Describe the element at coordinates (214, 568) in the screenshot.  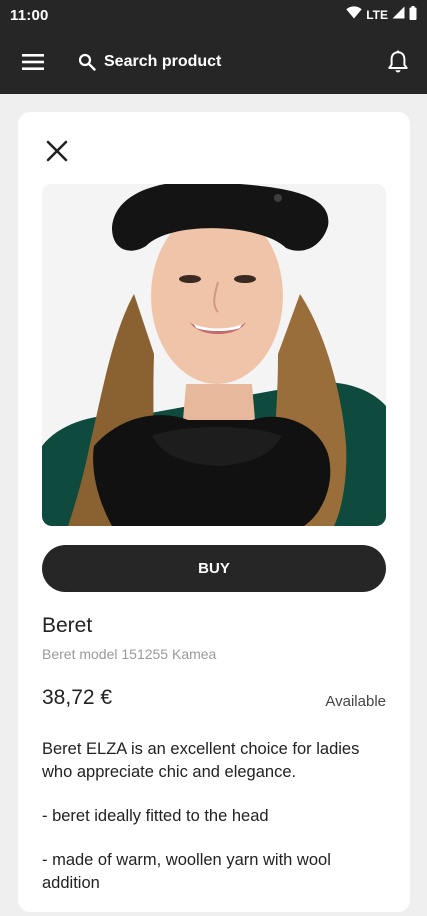
I see `buy-button: BUY` at that location.